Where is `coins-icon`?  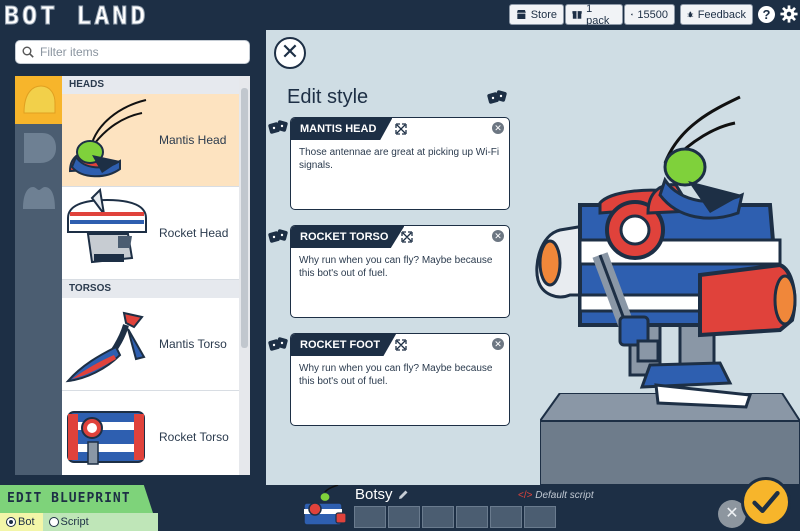
coins-icon is located at coordinates (632, 14).